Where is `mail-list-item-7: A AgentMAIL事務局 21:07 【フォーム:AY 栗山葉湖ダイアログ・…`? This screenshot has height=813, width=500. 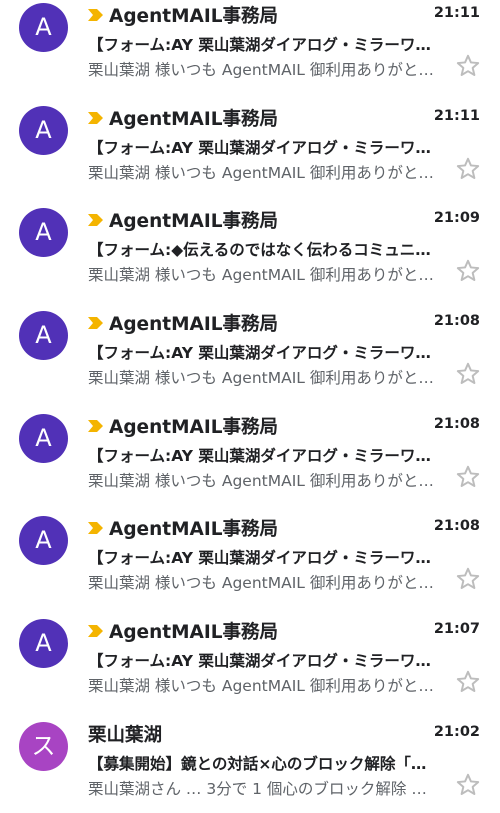 mail-list-item-7: A AgentMAIL事務局 21:07 【フォーム:AY 栗山葉湖ダイアログ・… is located at coordinates (250, 658).